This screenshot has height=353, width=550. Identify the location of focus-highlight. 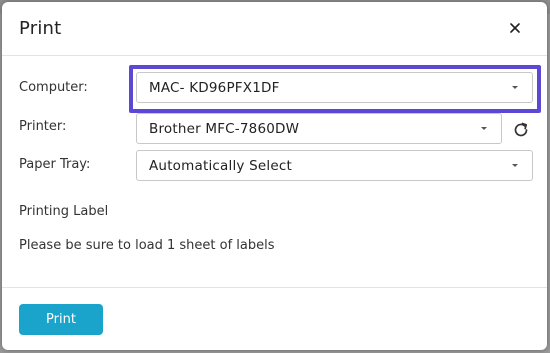
(335, 89).